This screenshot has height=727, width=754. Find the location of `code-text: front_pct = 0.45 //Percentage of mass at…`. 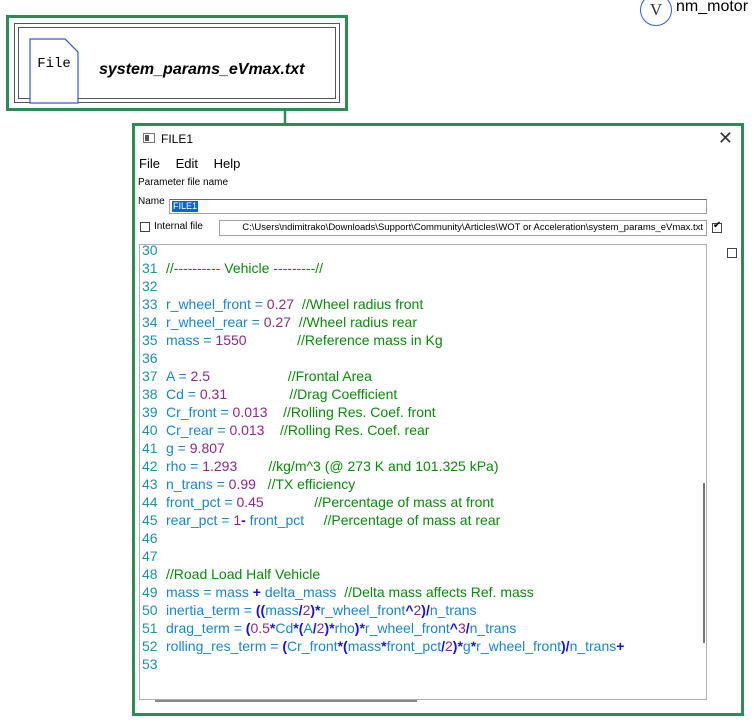

code-text: front_pct = 0.45 //Percentage of mass at… is located at coordinates (330, 502).